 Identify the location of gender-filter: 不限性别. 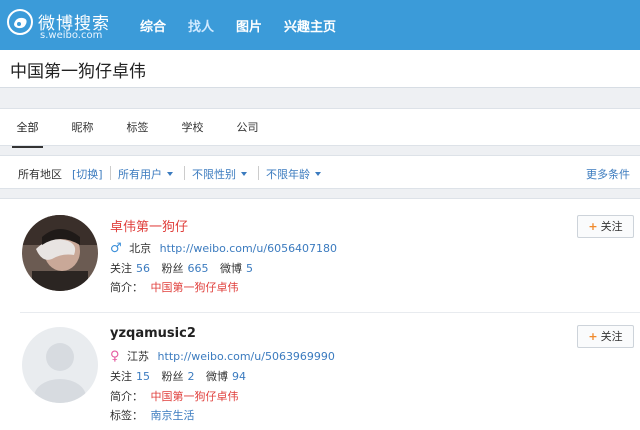
(219, 174).